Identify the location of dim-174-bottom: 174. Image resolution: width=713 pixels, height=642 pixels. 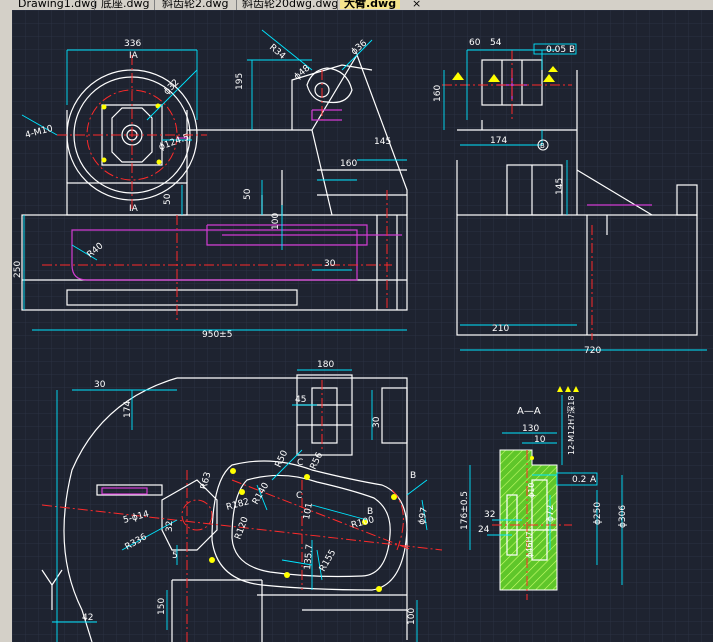
(128, 409).